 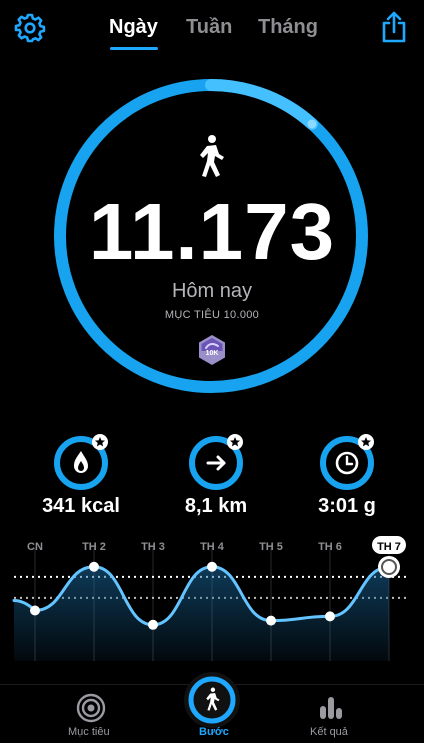 What do you see at coordinates (209, 27) in the screenshot?
I see `tab-tuan: Tuần` at bounding box center [209, 27].